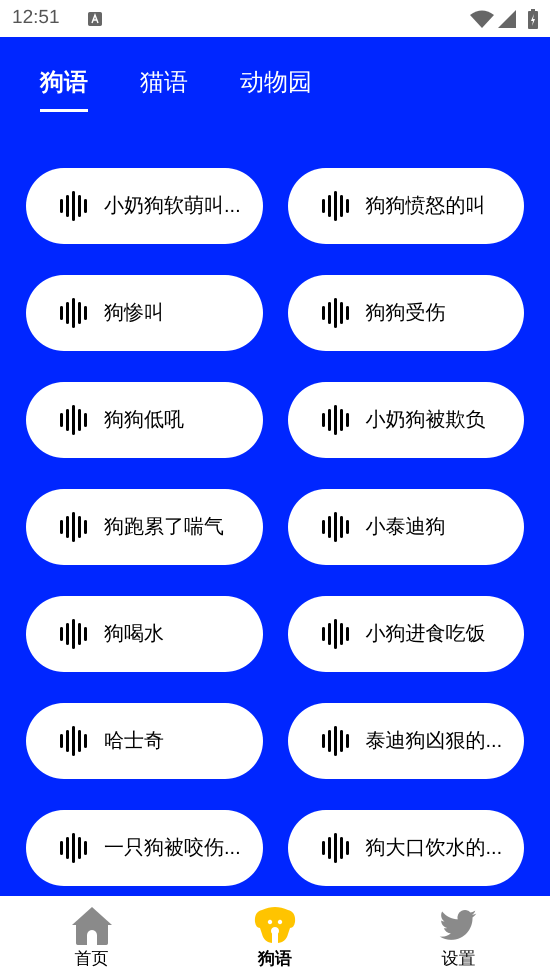 This screenshot has height=979, width=550. What do you see at coordinates (406, 527) in the screenshot?
I see `sound-button: 小泰迪狗` at bounding box center [406, 527].